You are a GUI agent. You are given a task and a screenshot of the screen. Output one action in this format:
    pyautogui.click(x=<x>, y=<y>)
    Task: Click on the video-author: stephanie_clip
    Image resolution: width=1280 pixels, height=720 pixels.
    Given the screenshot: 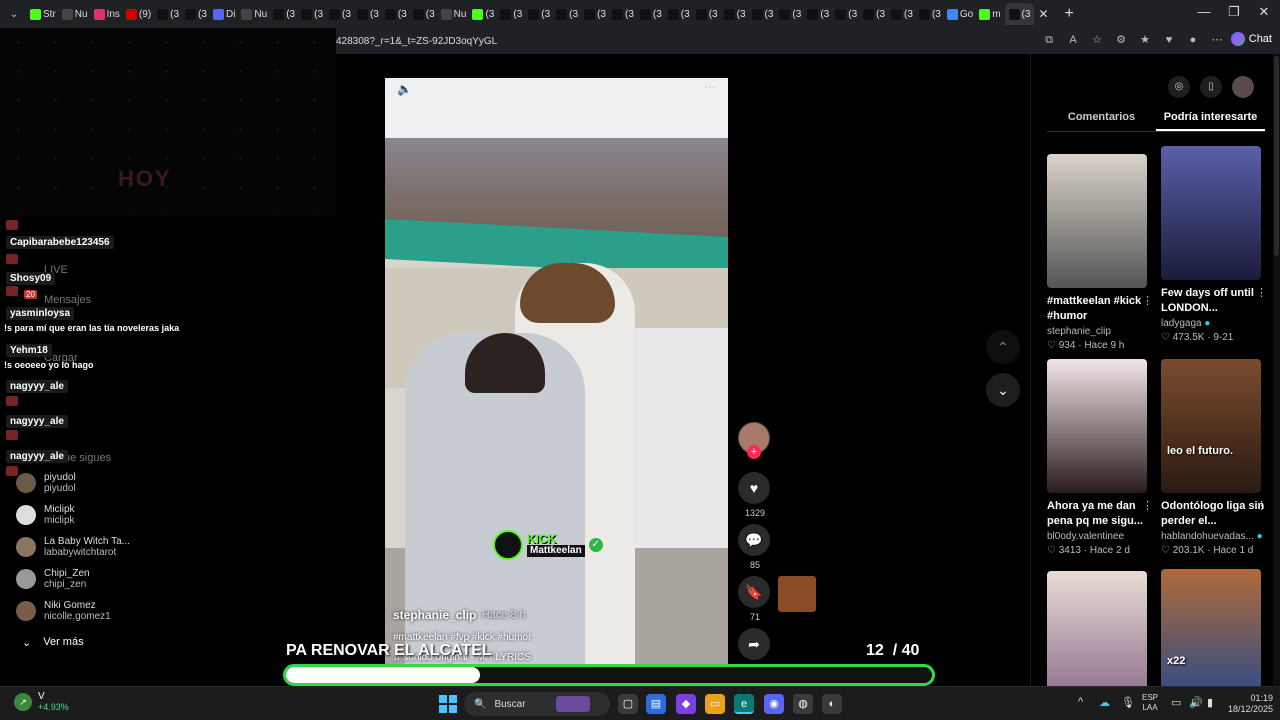 What is the action you would take?
    pyautogui.click(x=434, y=615)
    